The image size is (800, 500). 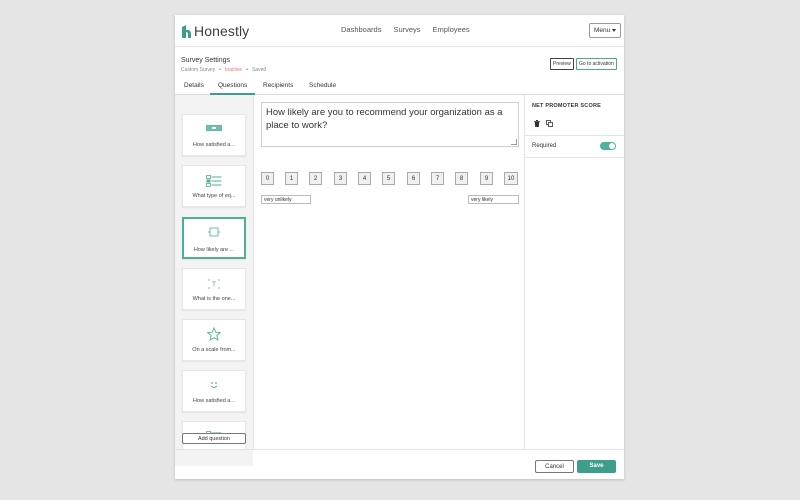 I want to click on scale-option: 5, so click(x=388, y=178).